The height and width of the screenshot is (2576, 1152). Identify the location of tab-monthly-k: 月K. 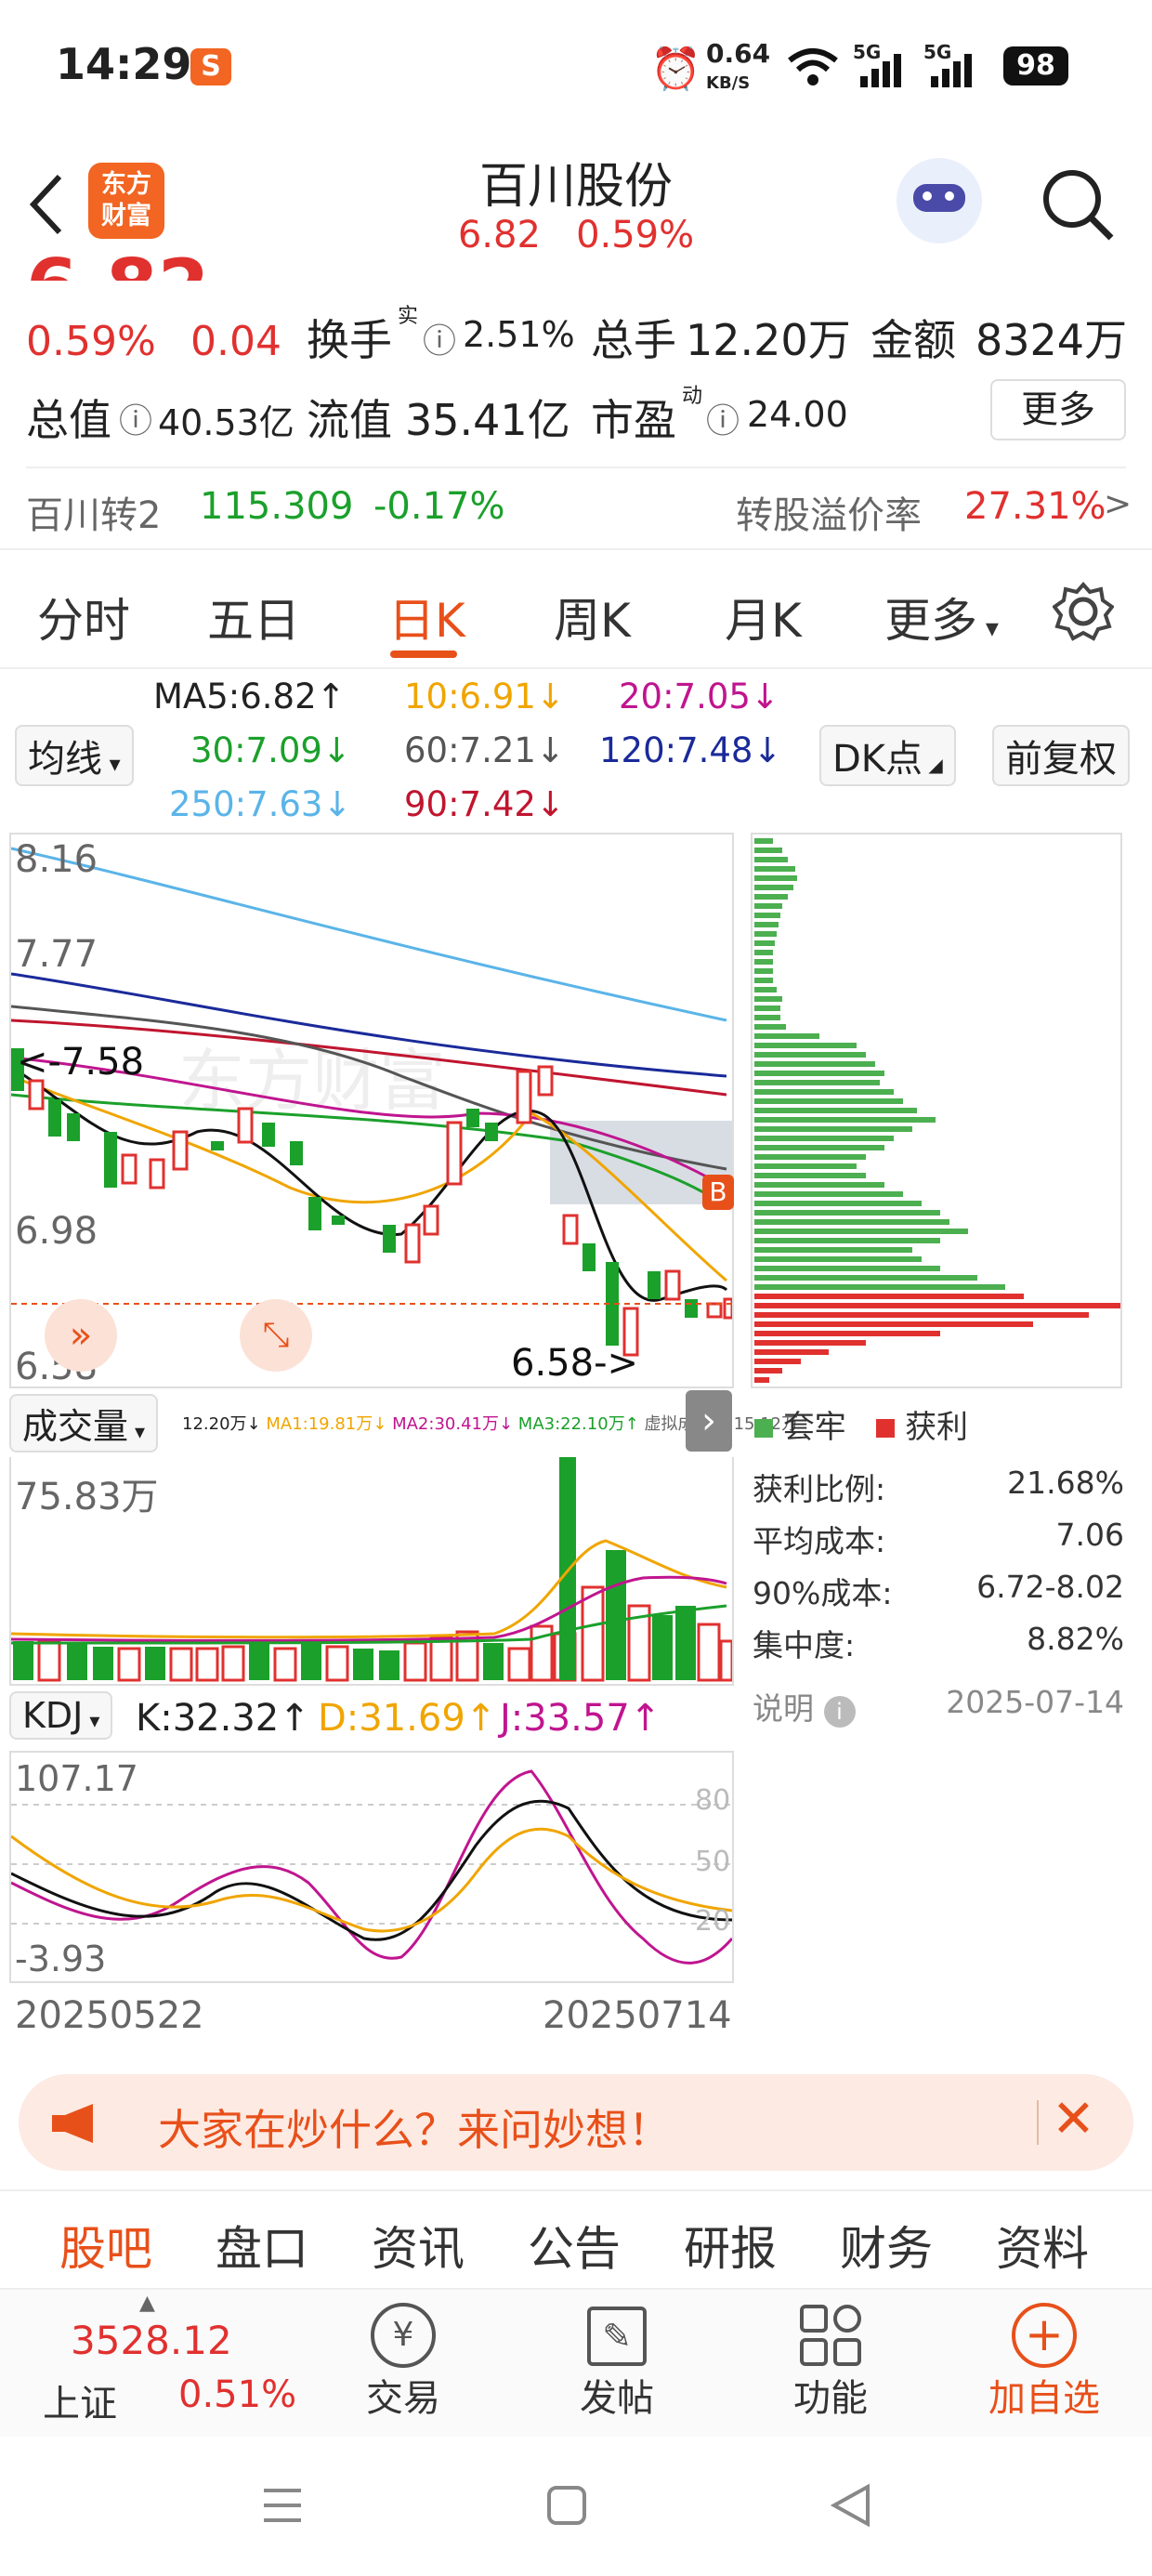
(763, 617).